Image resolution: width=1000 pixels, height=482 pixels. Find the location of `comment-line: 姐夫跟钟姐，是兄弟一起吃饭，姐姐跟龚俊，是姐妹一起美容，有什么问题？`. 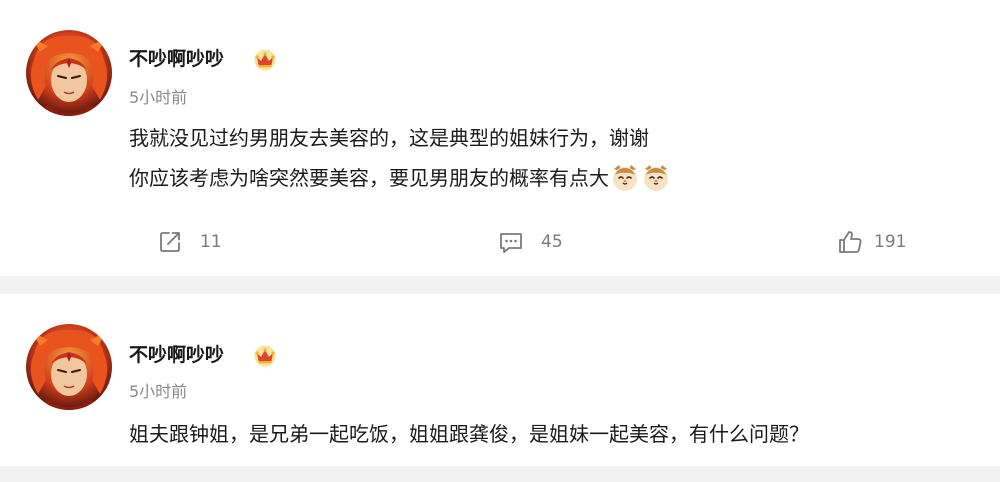

comment-line: 姐夫跟钟姐，是兄弟一起吃饭，姐姐跟龚俊，是姐妹一起美容，有什么问题？ is located at coordinates (469, 434).